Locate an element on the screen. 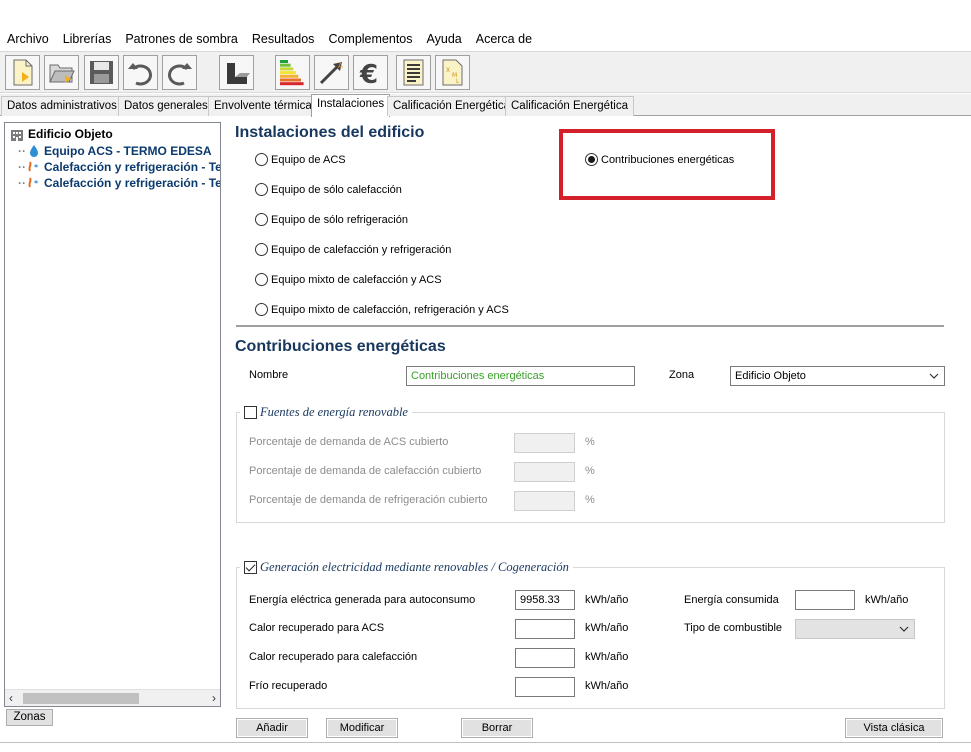 The width and height of the screenshot is (971, 752). building-small-icon is located at coordinates (17, 135).